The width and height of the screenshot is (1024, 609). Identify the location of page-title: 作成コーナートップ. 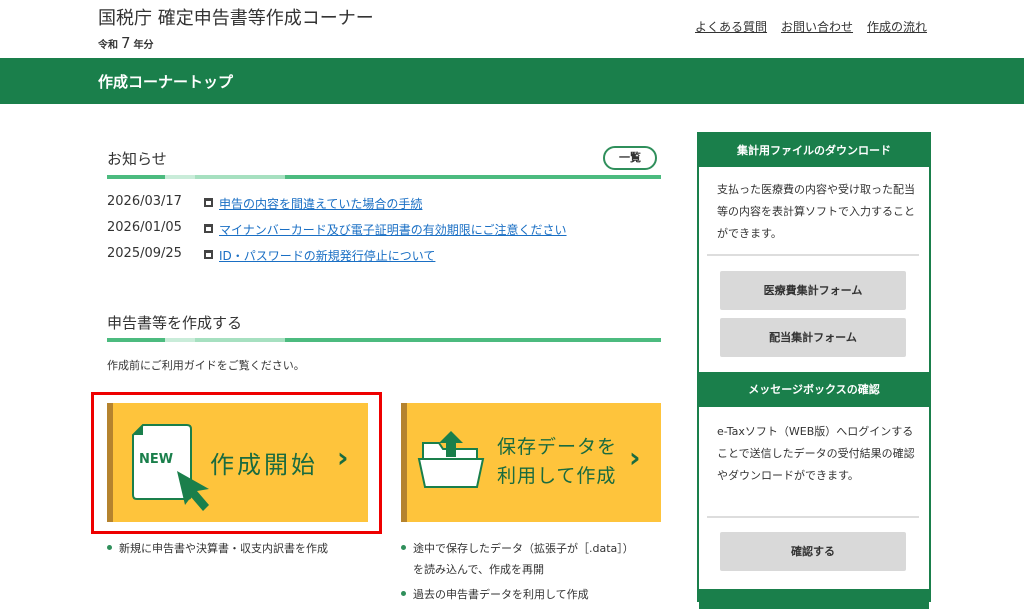
(166, 82).